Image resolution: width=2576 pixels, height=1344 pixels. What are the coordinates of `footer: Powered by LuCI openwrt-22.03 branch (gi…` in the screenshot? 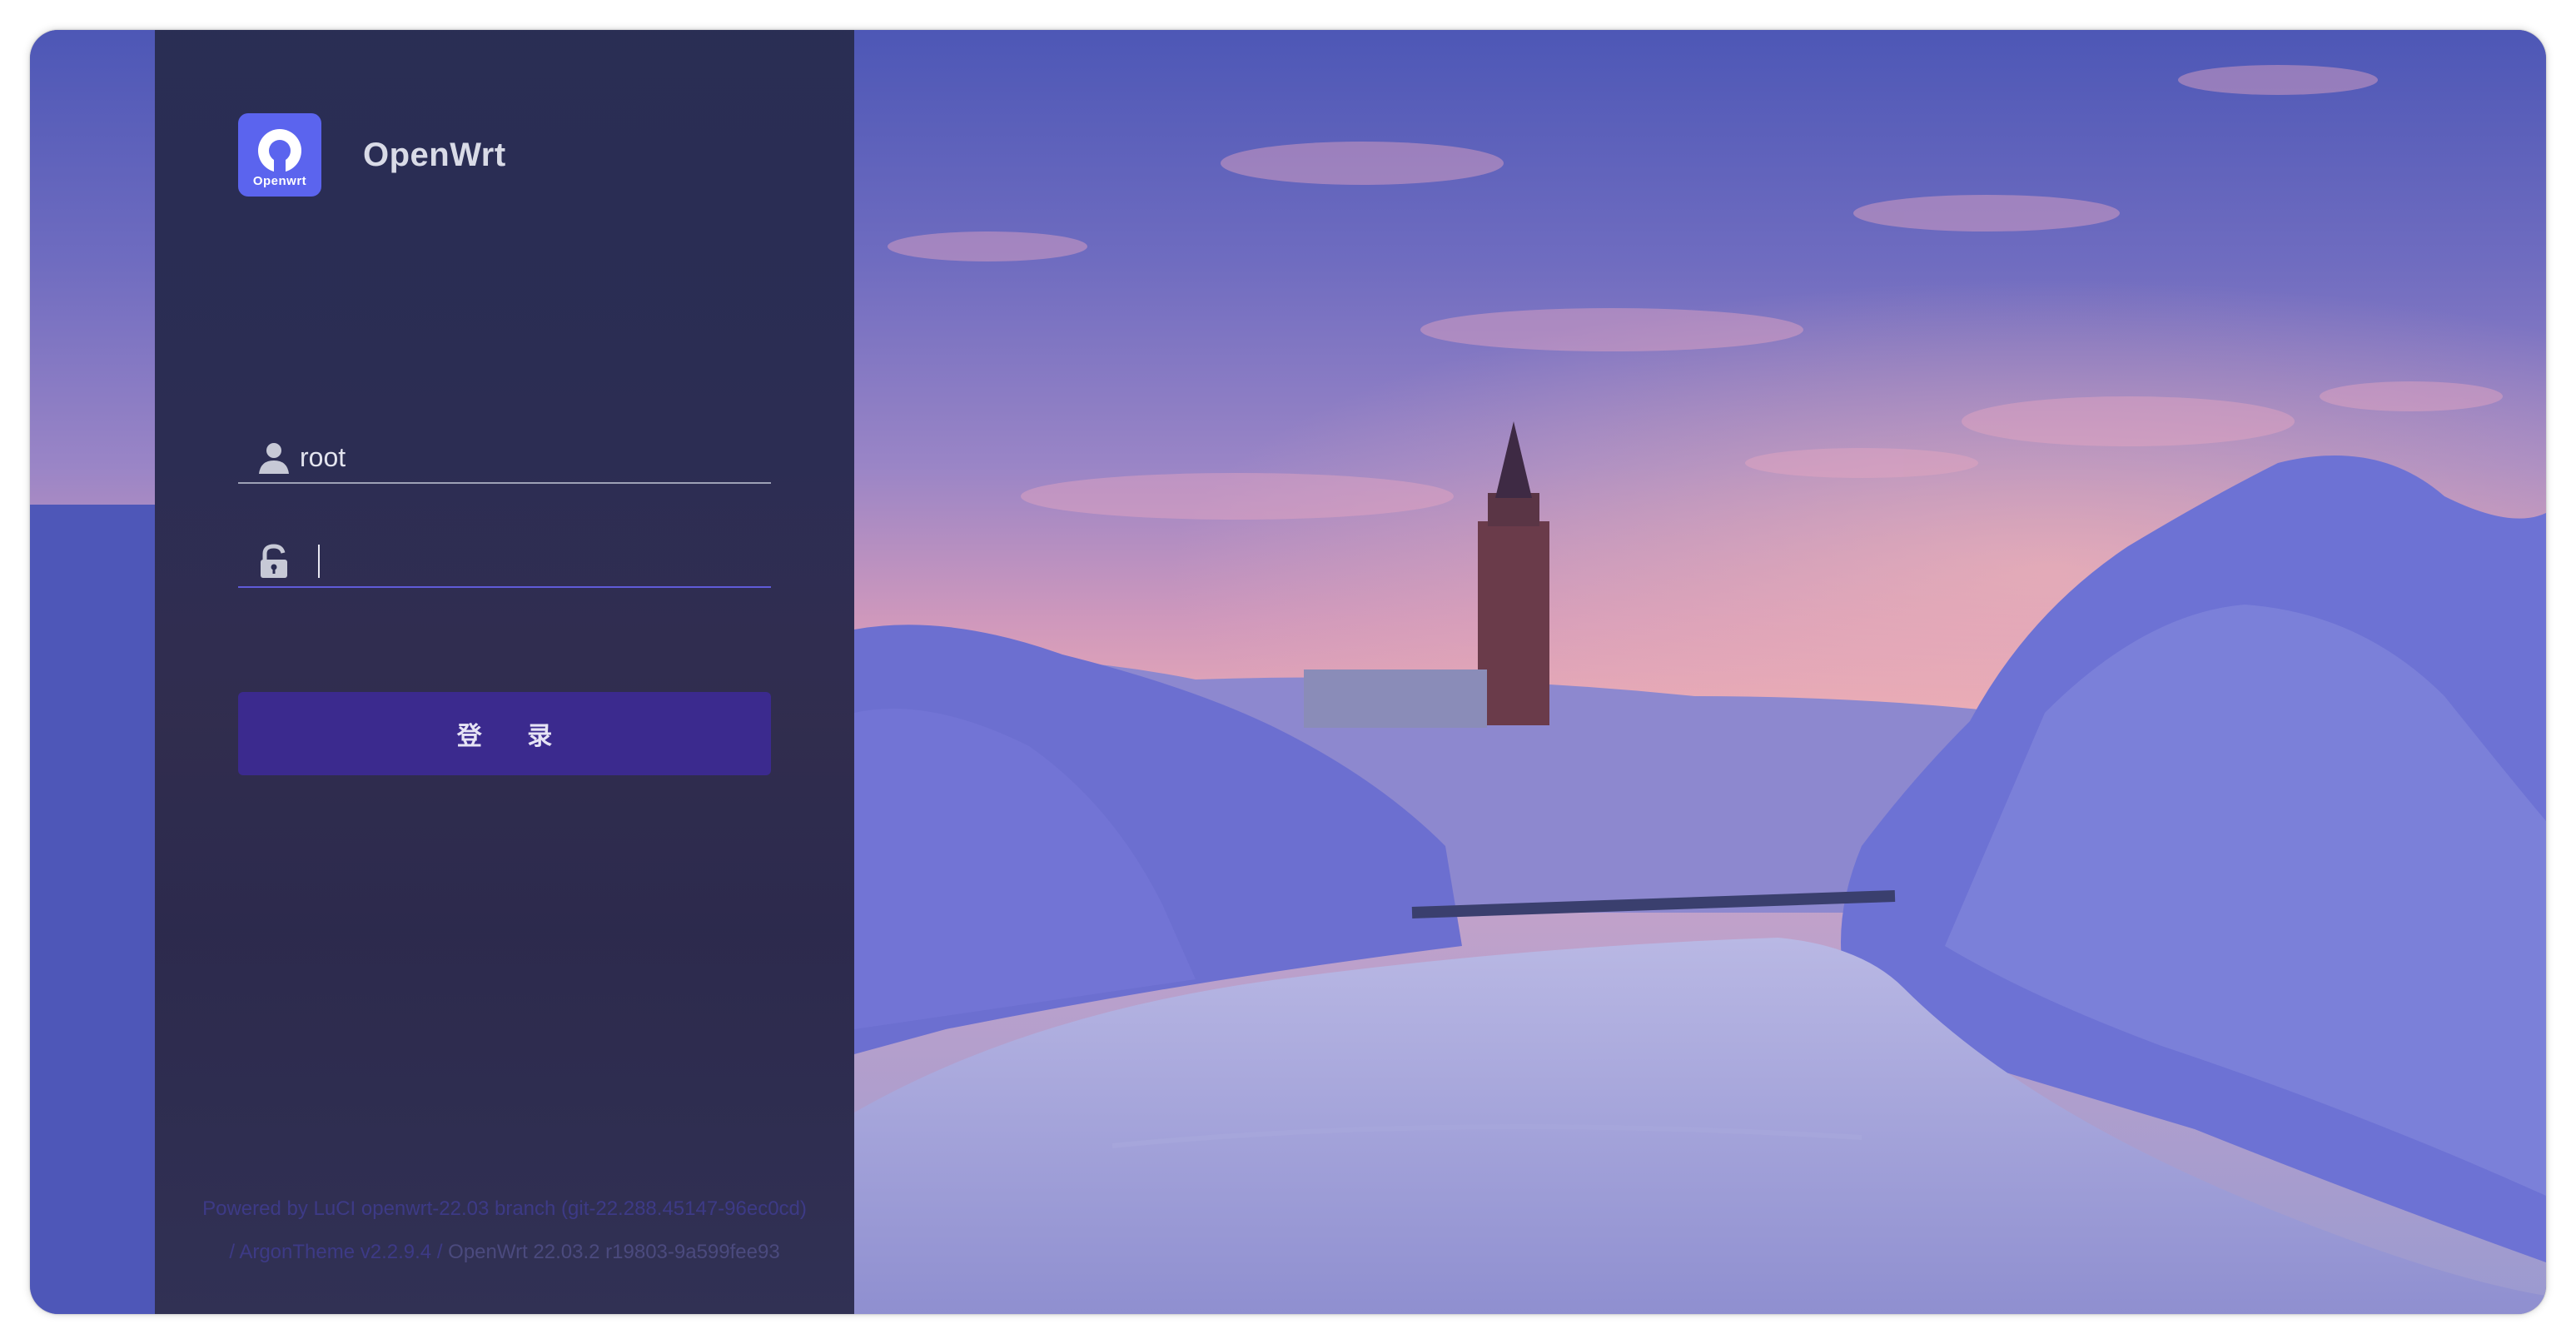 It's located at (504, 1230).